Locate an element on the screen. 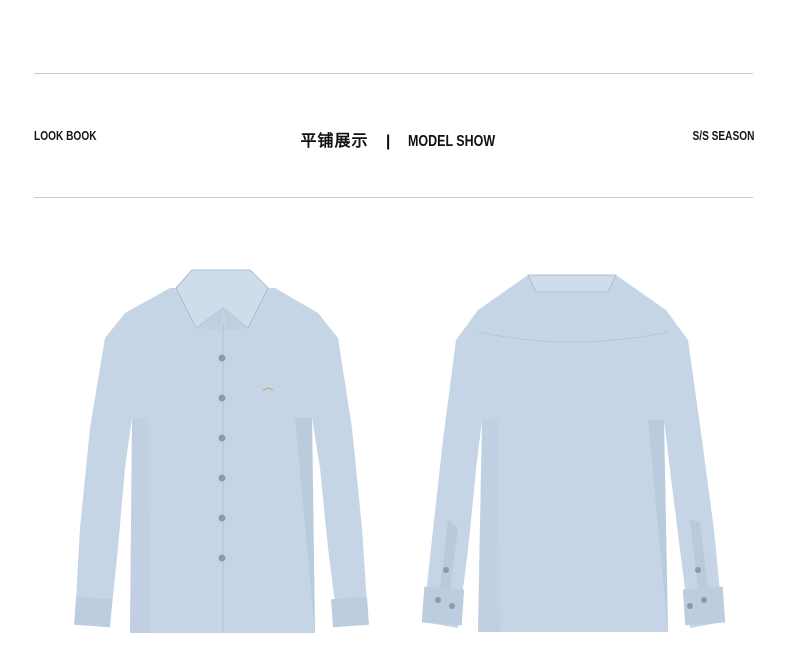 This screenshot has height=657, width=790. section-title-en: MODEL SHOW is located at coordinates (451, 141).